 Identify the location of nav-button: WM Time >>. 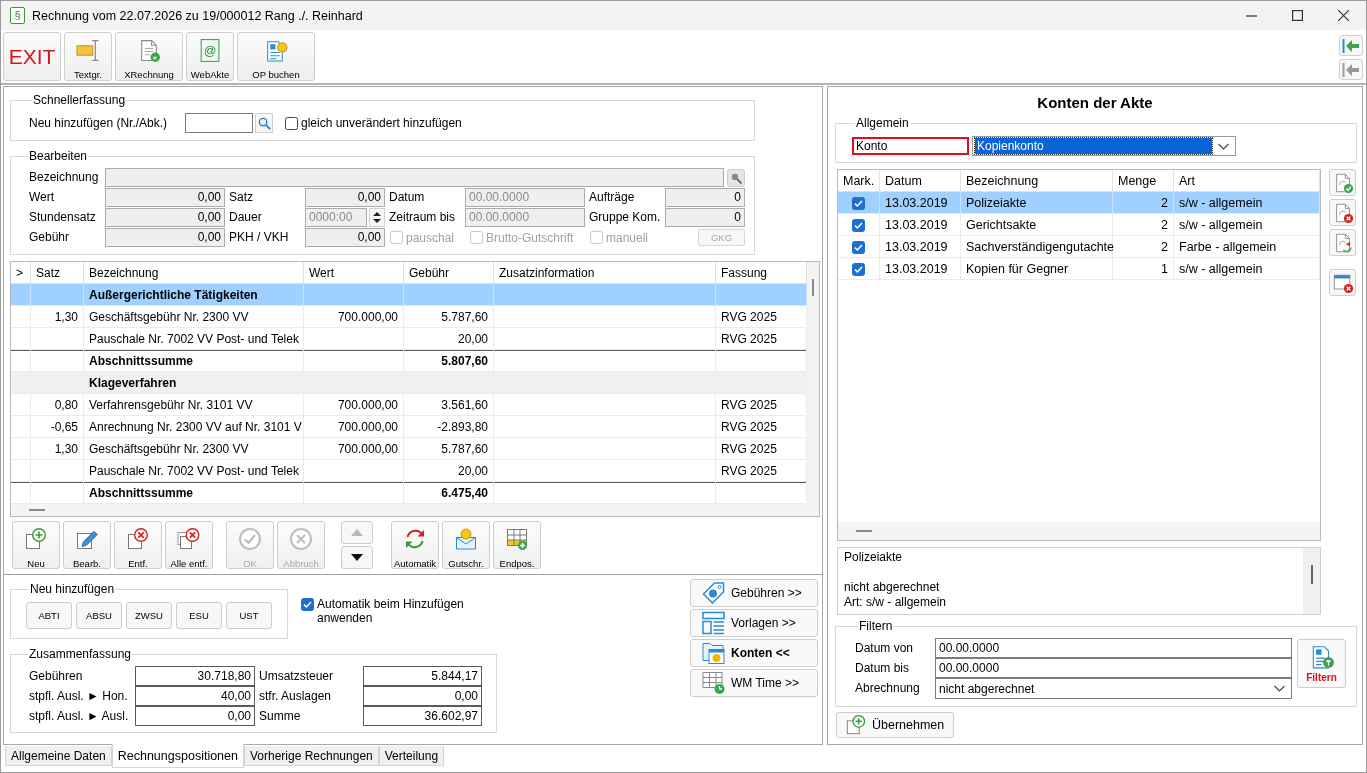
(754, 683).